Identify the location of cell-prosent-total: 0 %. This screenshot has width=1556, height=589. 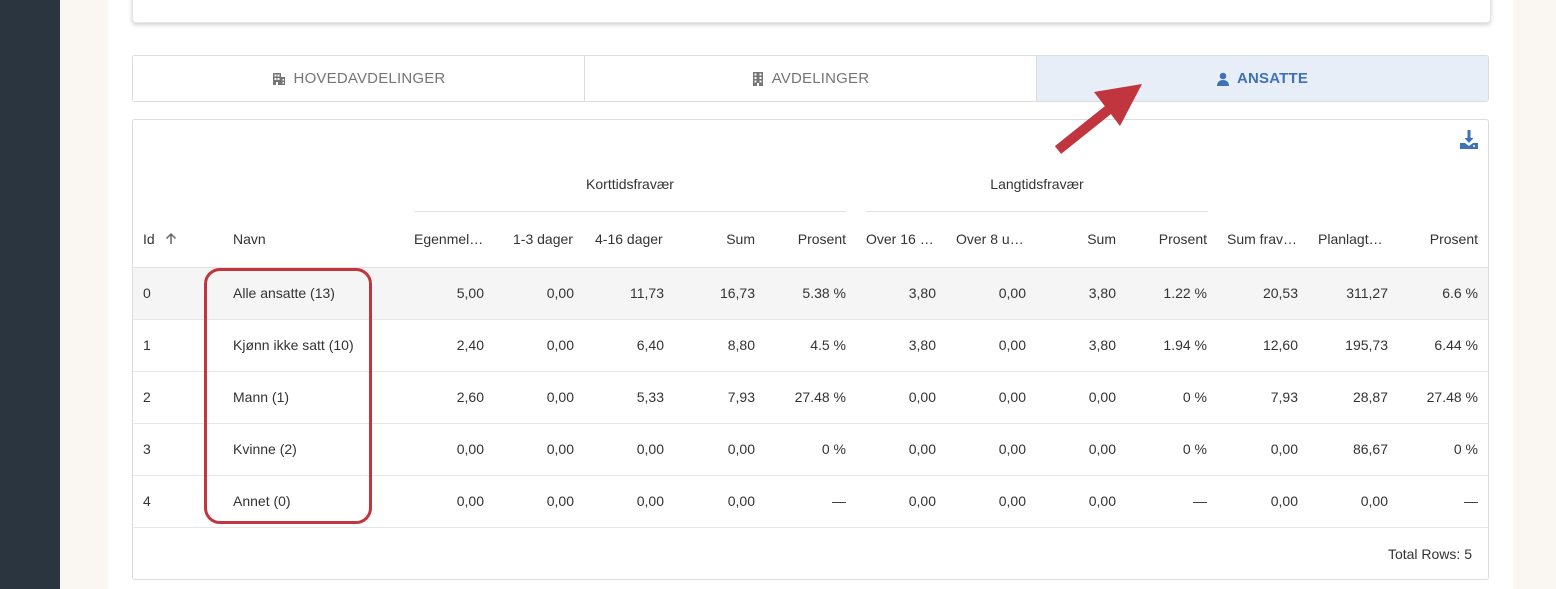
(1465, 449).